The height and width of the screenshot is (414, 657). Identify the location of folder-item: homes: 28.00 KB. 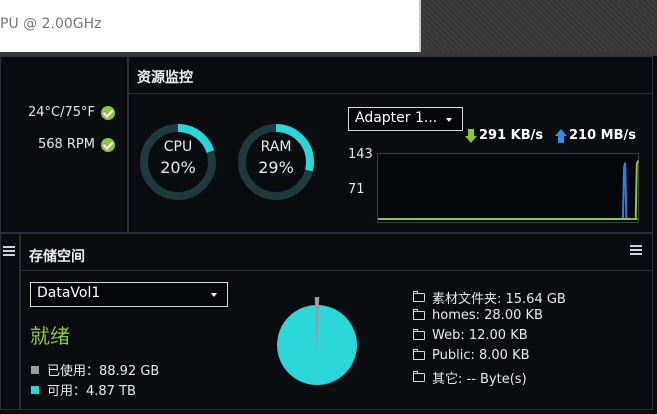
(478, 315).